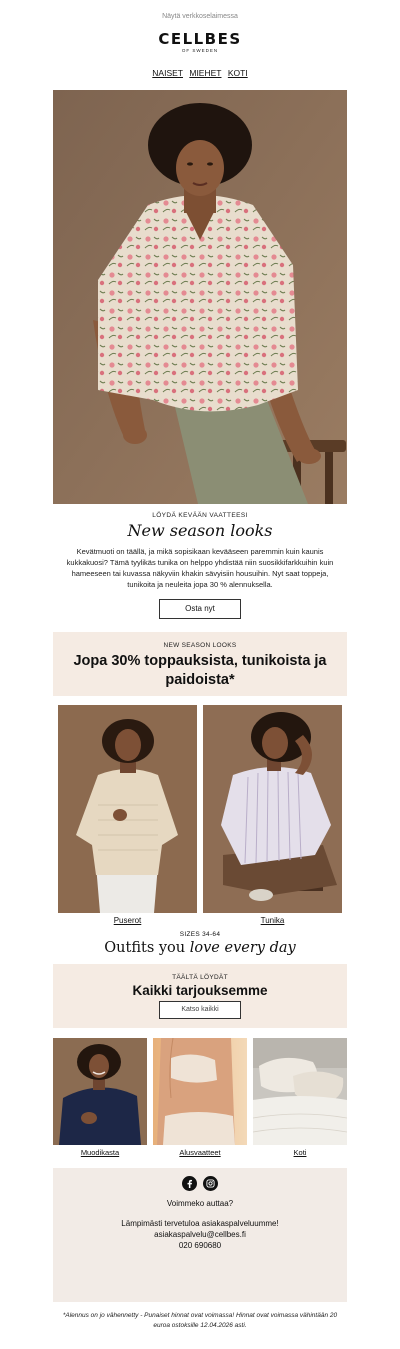  Describe the element at coordinates (200, 1010) in the screenshot. I see `see-all-button: Katso kaikki` at that location.